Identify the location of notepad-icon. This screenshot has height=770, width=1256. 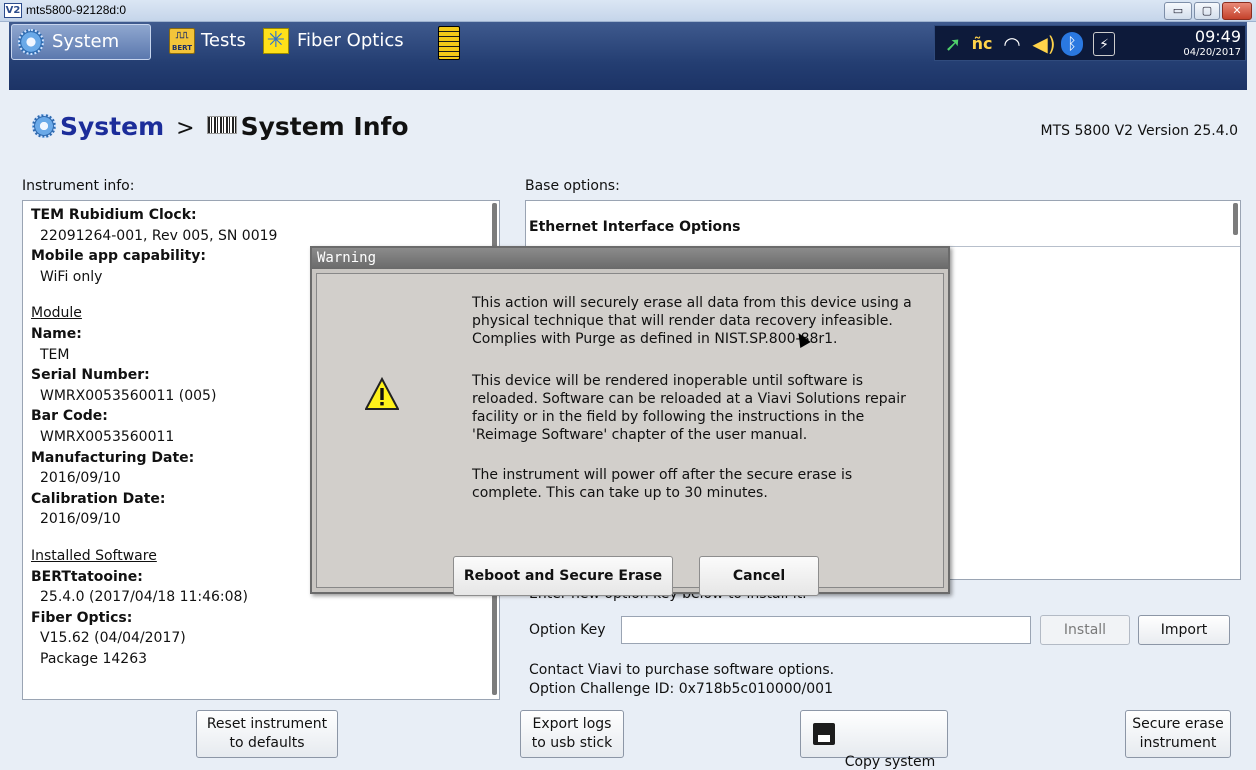
(449, 43).